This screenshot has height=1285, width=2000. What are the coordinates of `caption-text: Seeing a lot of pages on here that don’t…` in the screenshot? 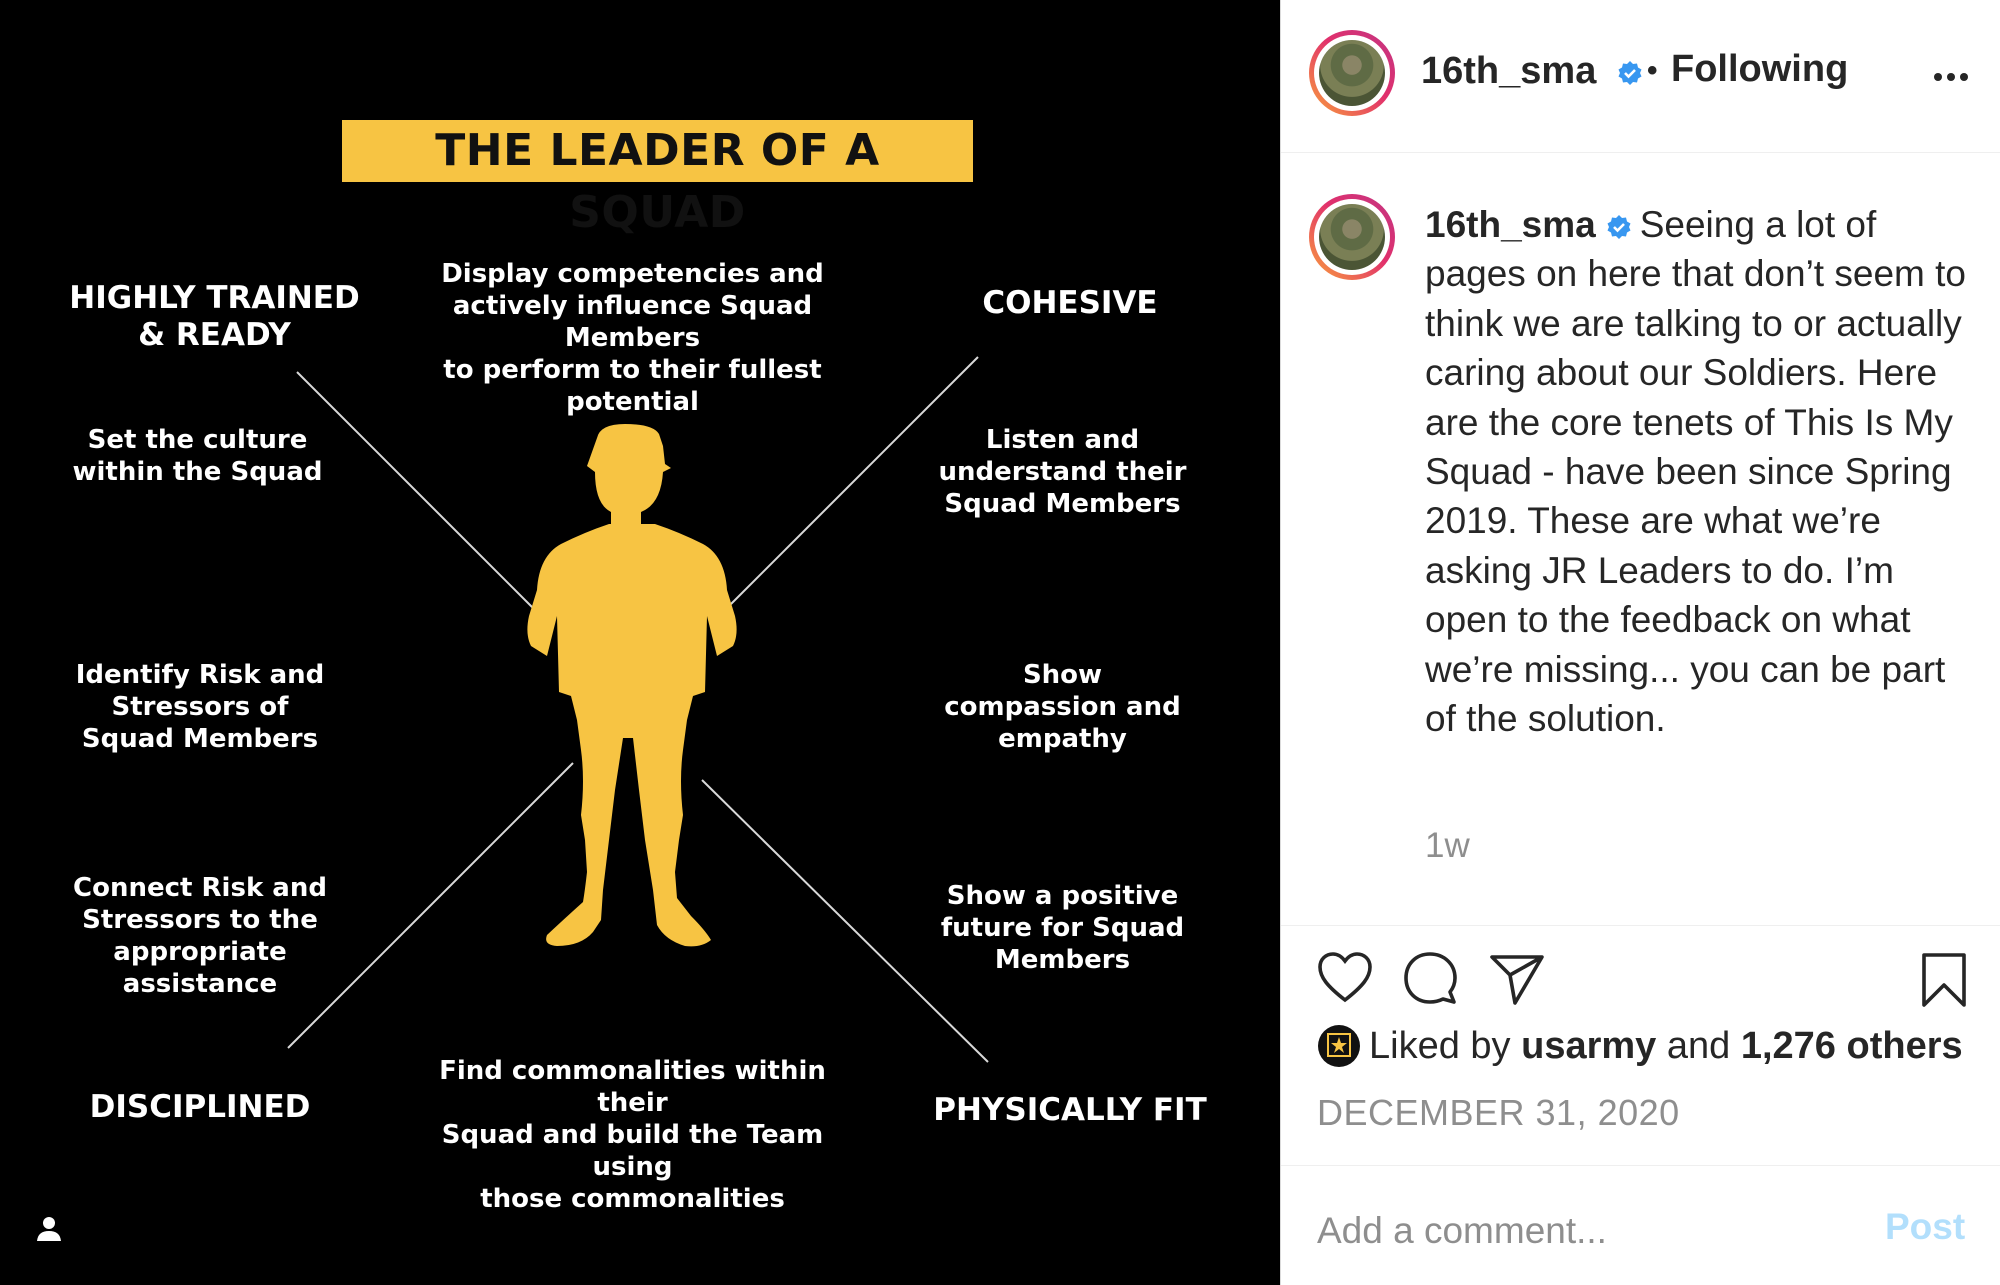 It's located at (1695, 472).